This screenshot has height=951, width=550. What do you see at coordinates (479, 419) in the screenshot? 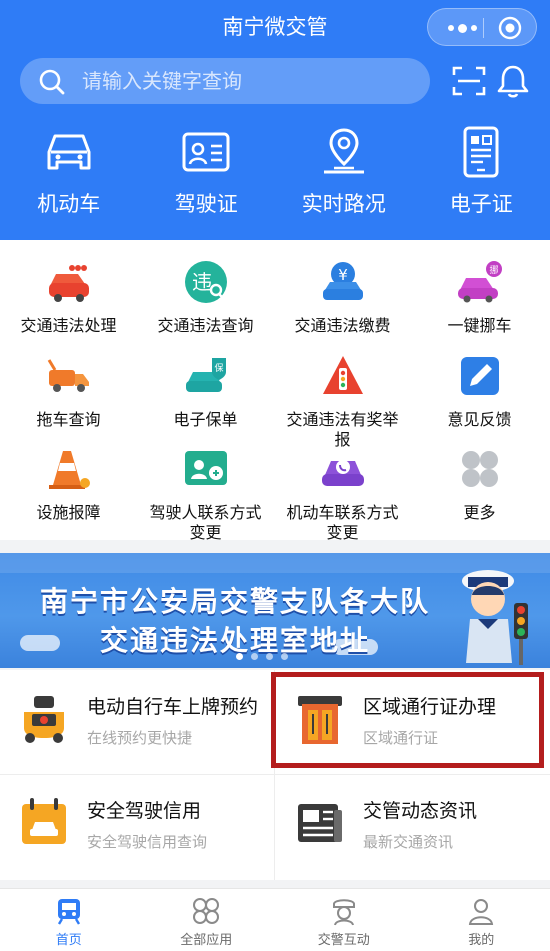
I see `grid-item-label: 意见反馈` at bounding box center [479, 419].